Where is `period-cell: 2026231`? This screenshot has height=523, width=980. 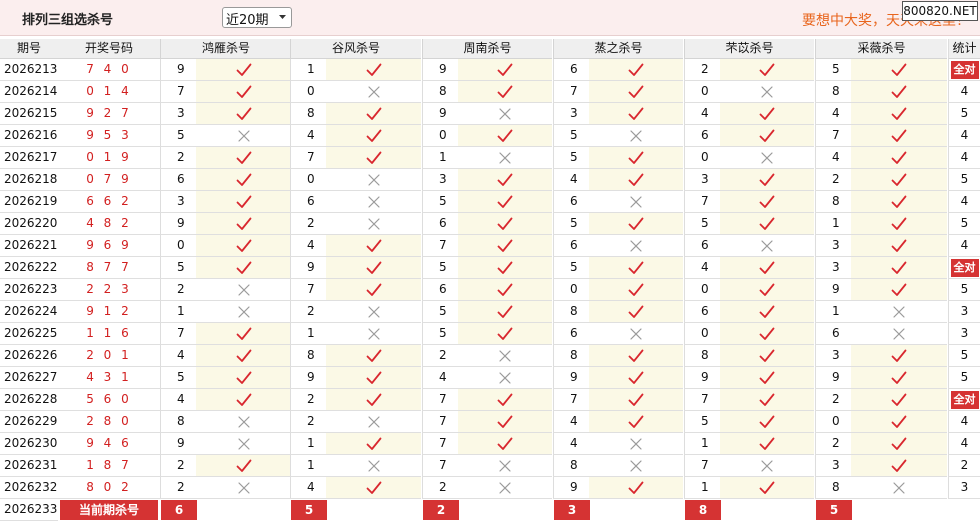 period-cell: 2026231 is located at coordinates (29, 466).